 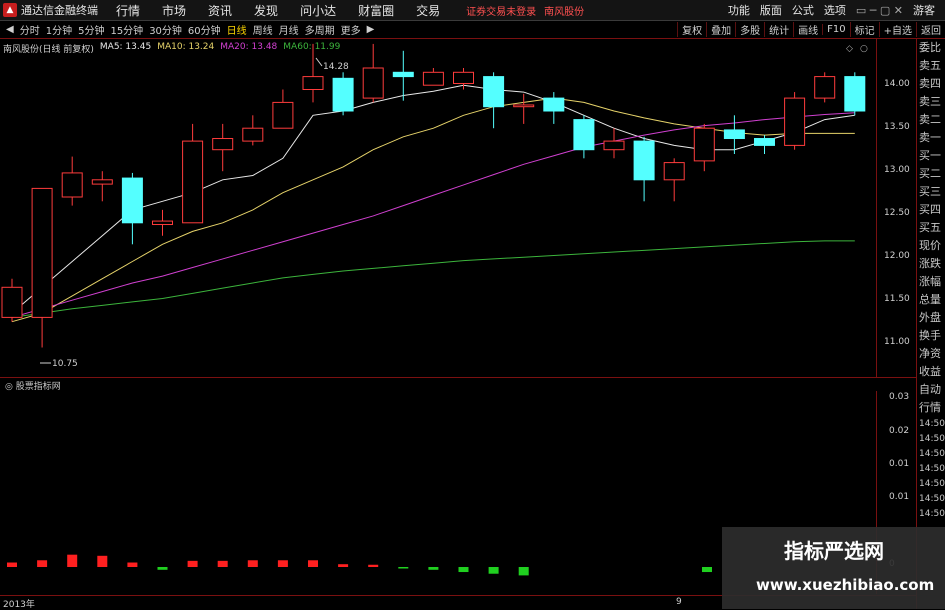 I want to click on order-panel-label: 自动, so click(x=931, y=390).